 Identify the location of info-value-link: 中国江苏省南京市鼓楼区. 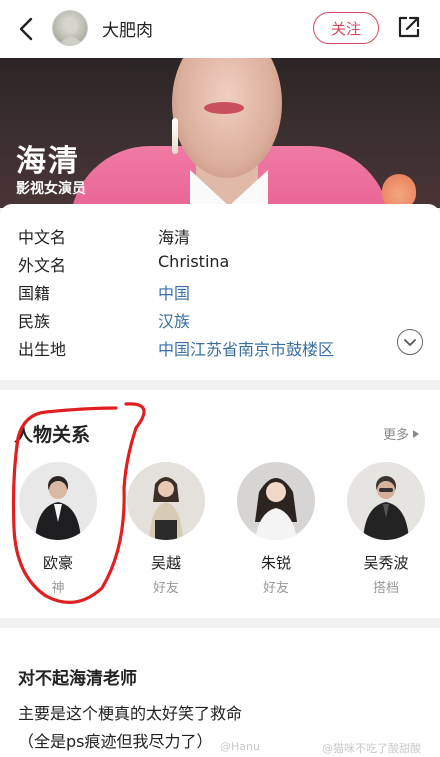
(246, 348).